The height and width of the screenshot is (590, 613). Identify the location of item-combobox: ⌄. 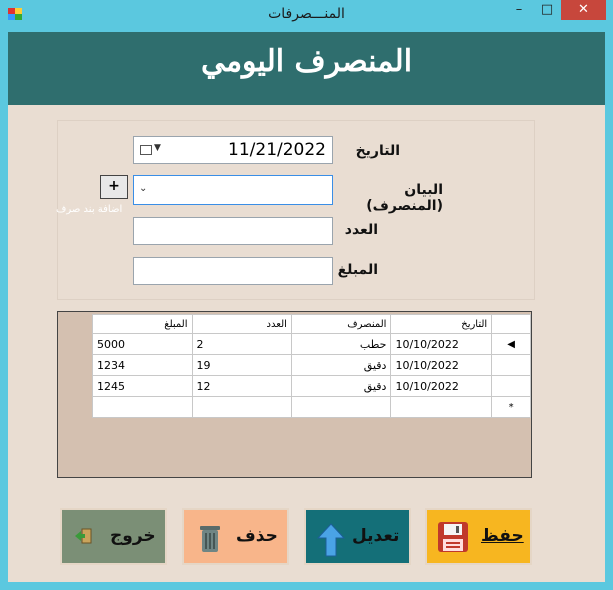
(233, 190).